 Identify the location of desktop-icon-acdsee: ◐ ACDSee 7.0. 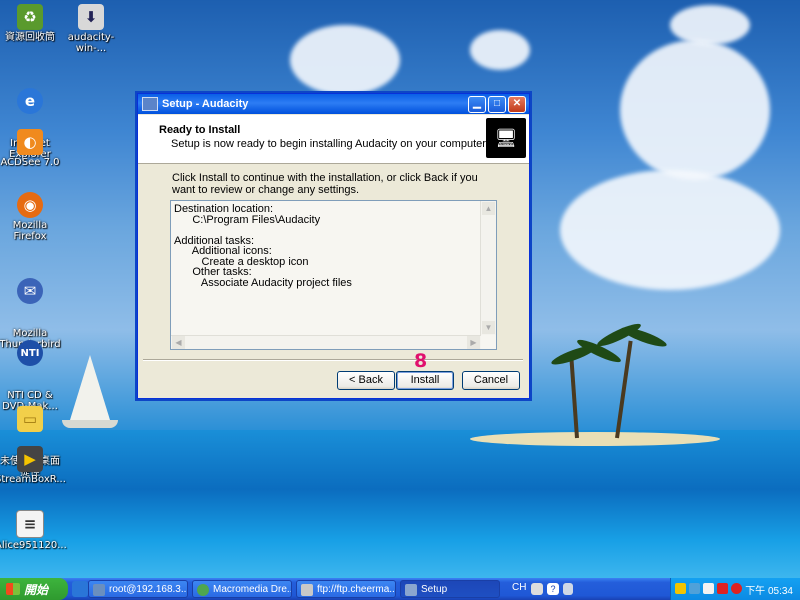
(32, 148).